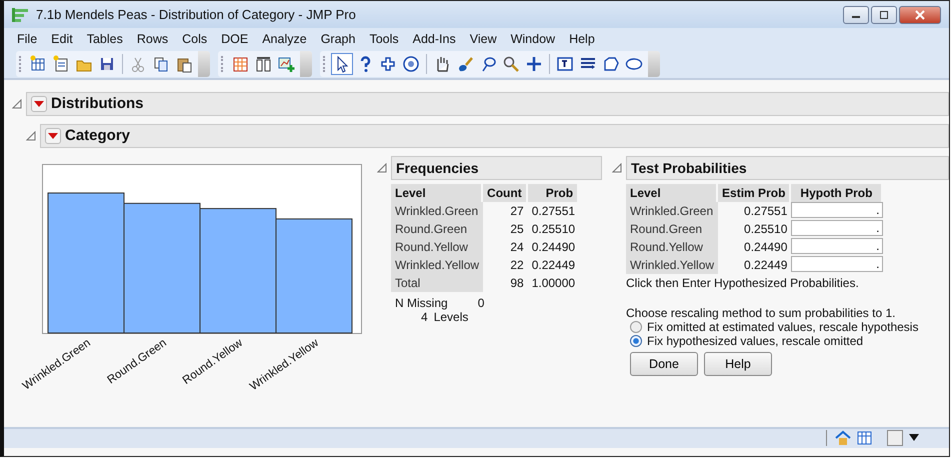 This screenshot has height=459, width=952. I want to click on table-cell: Total, so click(437, 283).